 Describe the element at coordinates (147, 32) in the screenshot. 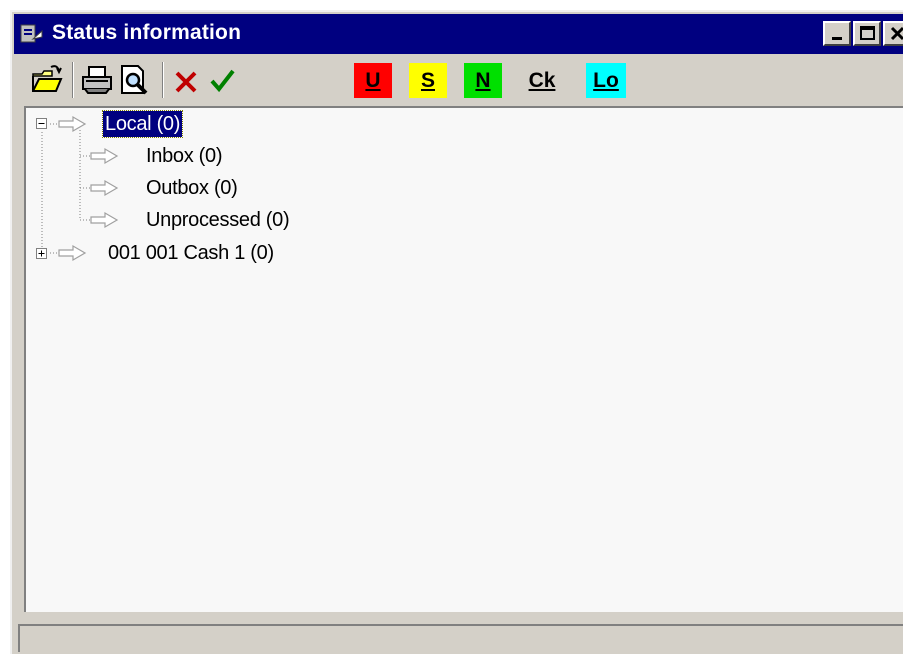

I see `window-title: Status information` at that location.